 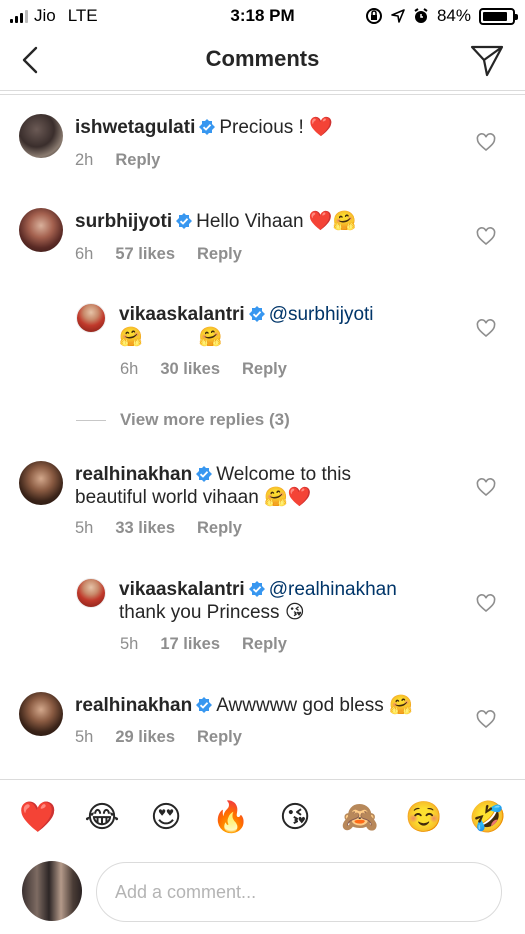 What do you see at coordinates (199, 612) in the screenshot?
I see `comment-body: thank you Princess` at bounding box center [199, 612].